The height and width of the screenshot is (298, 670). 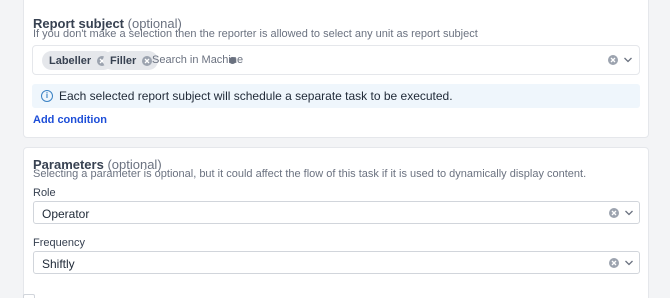 What do you see at coordinates (614, 263) in the screenshot?
I see `clear-frequency-icon` at bounding box center [614, 263].